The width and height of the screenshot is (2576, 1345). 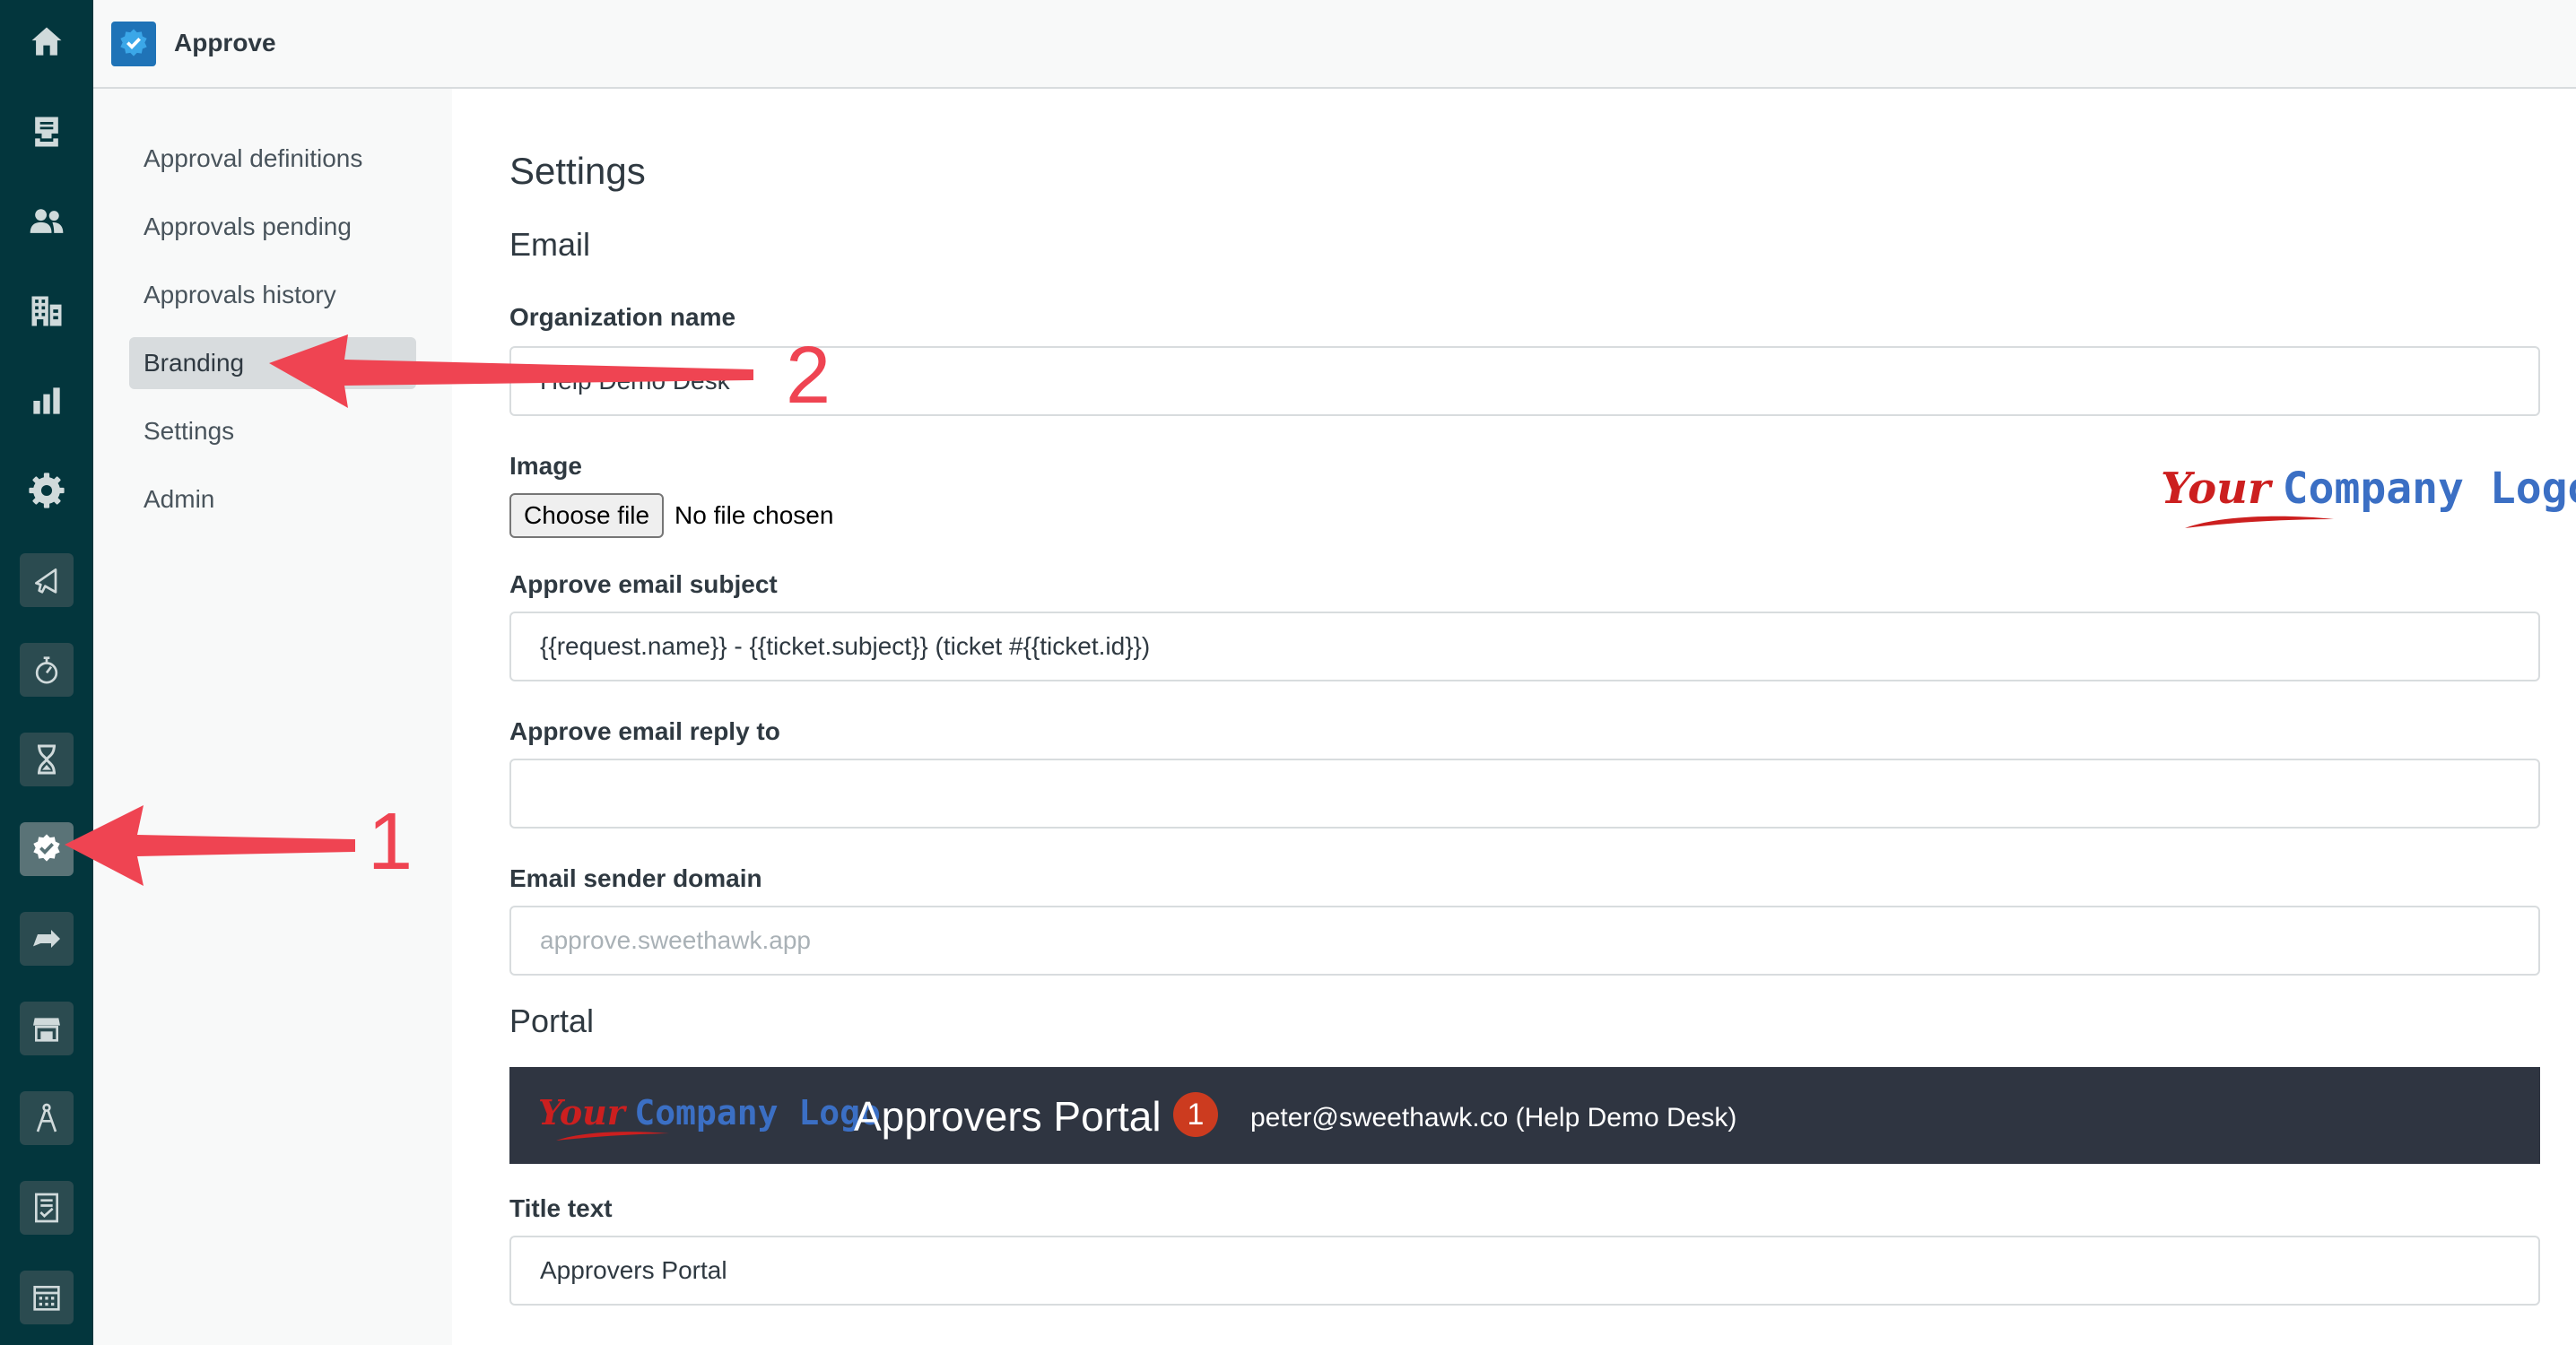 What do you see at coordinates (47, 221) in the screenshot?
I see `users-icon` at bounding box center [47, 221].